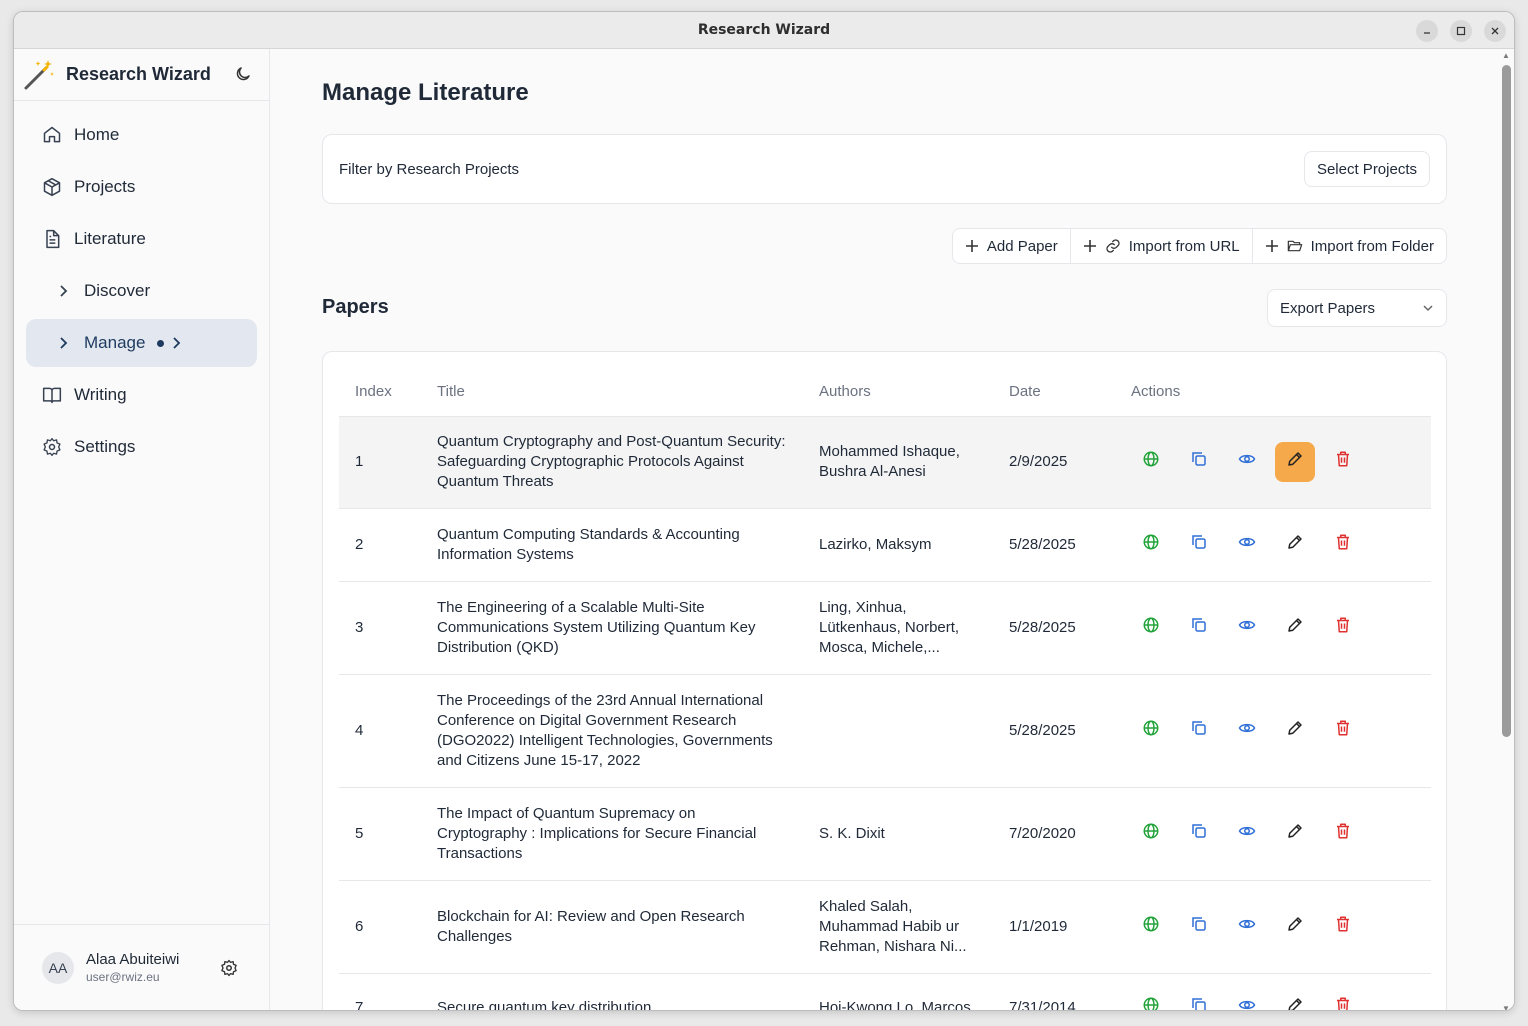 This screenshot has height=1026, width=1528. I want to click on user-info: Alaa Abuiteiwi user@rwiz.eu, so click(132, 967).